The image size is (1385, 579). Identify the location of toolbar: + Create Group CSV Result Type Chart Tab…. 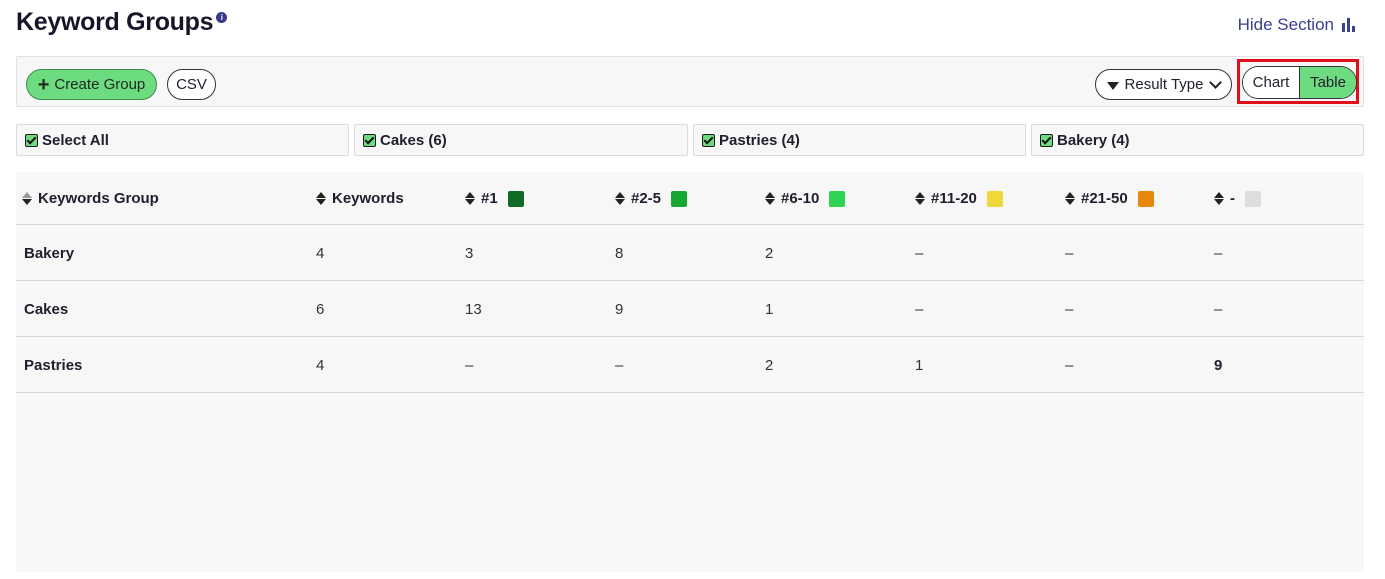
(690, 81).